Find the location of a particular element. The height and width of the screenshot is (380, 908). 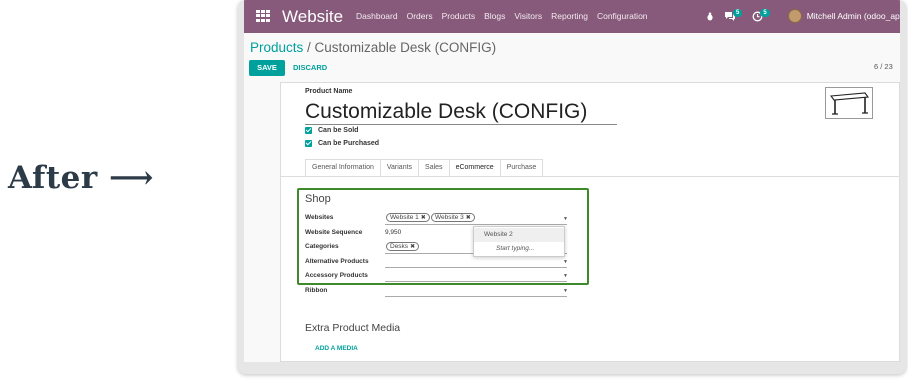

right-arrow-icon: ⟶ is located at coordinates (131, 178).